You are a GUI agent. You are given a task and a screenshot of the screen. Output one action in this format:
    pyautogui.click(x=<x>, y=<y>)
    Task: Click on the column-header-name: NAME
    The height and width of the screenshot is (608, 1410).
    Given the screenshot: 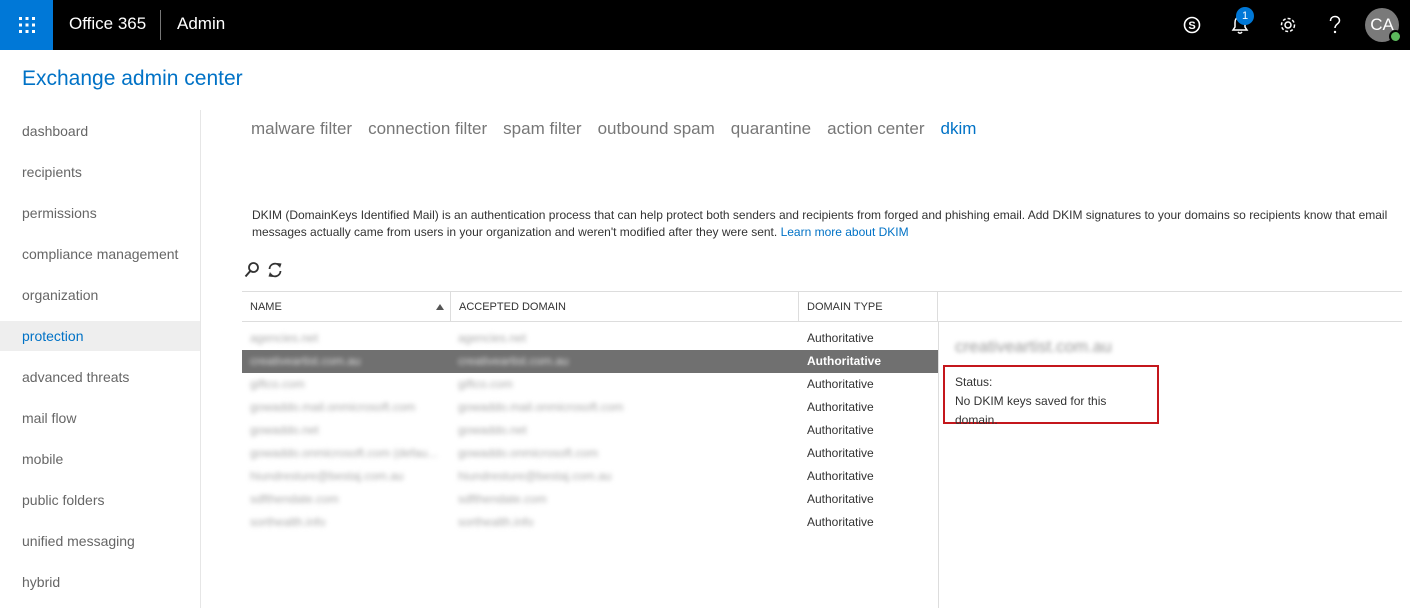 What is the action you would take?
    pyautogui.click(x=346, y=307)
    